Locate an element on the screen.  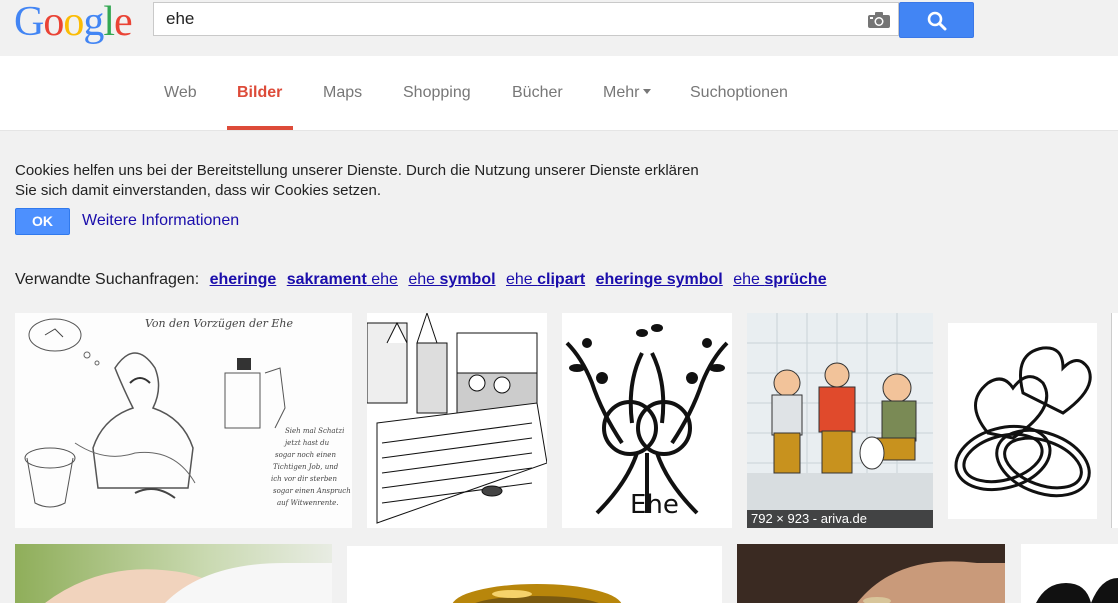
chevron-down-icon is located at coordinates (647, 92).